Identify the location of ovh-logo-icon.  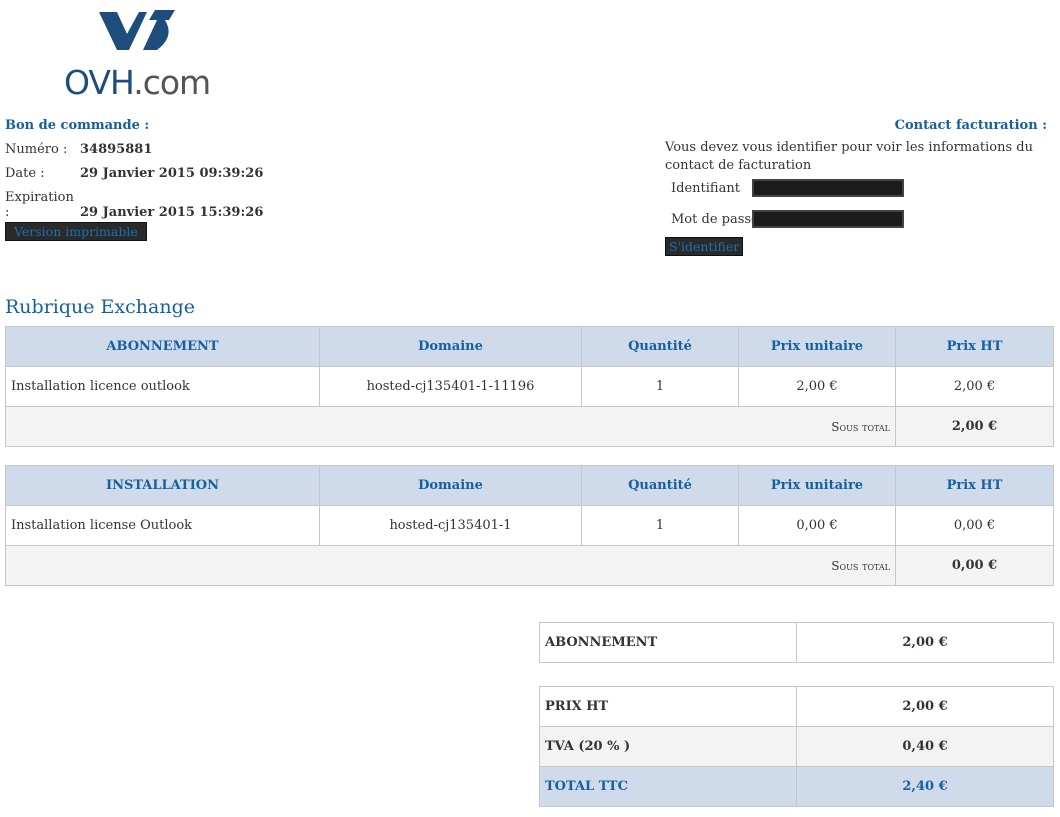
(137, 30).